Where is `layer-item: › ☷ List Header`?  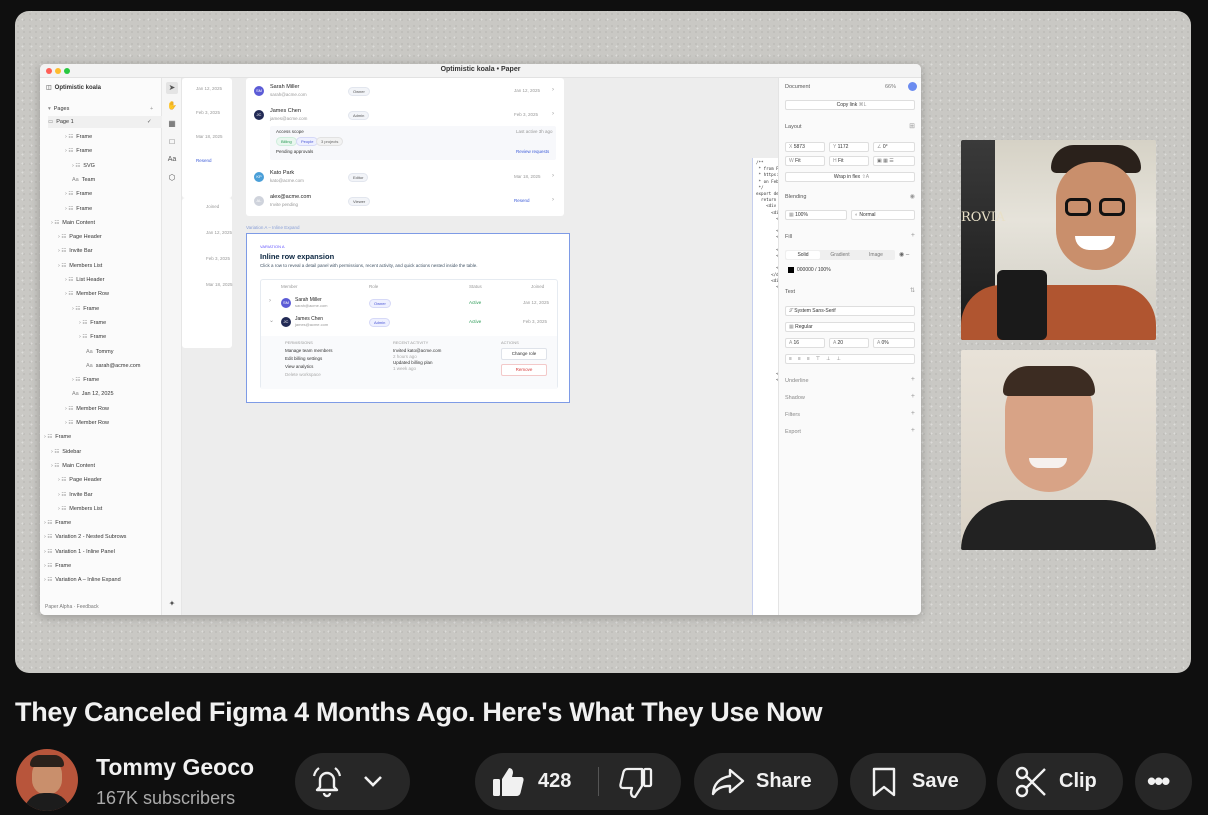
layer-item: › ☷ List Header is located at coordinates (101, 280).